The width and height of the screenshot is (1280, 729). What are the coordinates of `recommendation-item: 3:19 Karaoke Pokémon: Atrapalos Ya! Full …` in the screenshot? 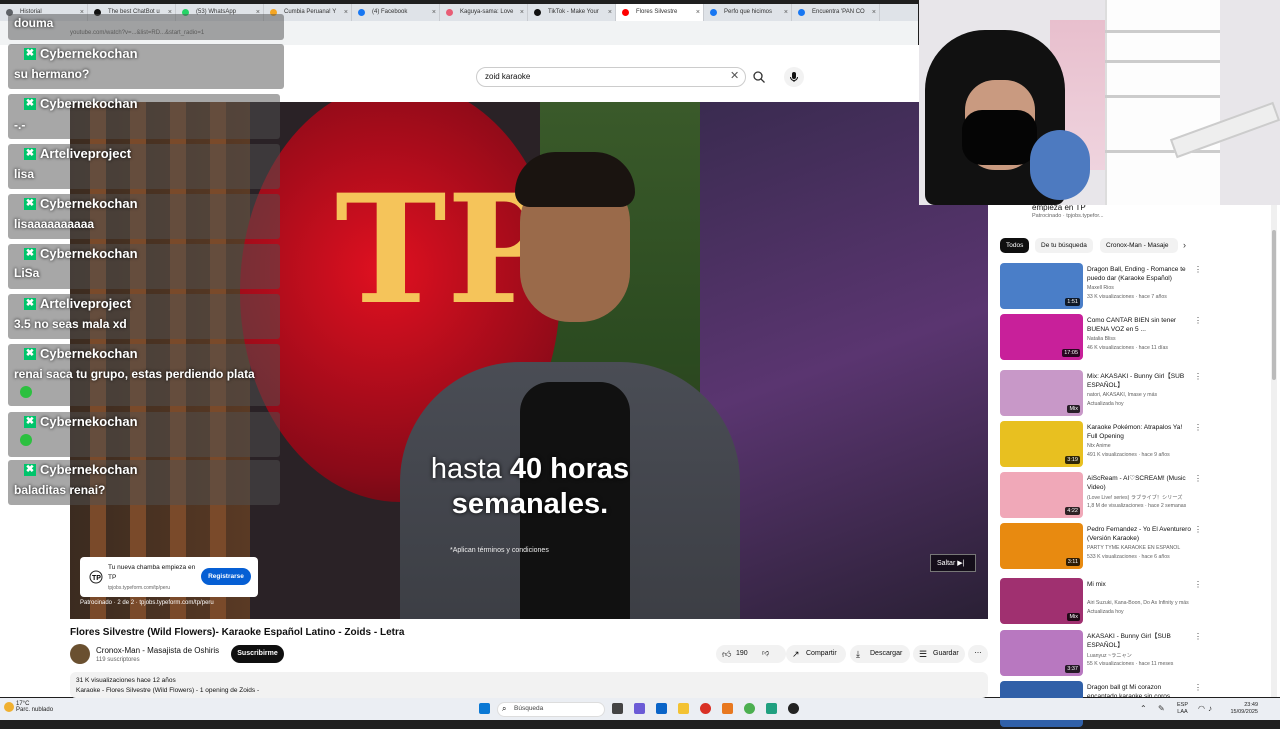 It's located at (1101, 445).